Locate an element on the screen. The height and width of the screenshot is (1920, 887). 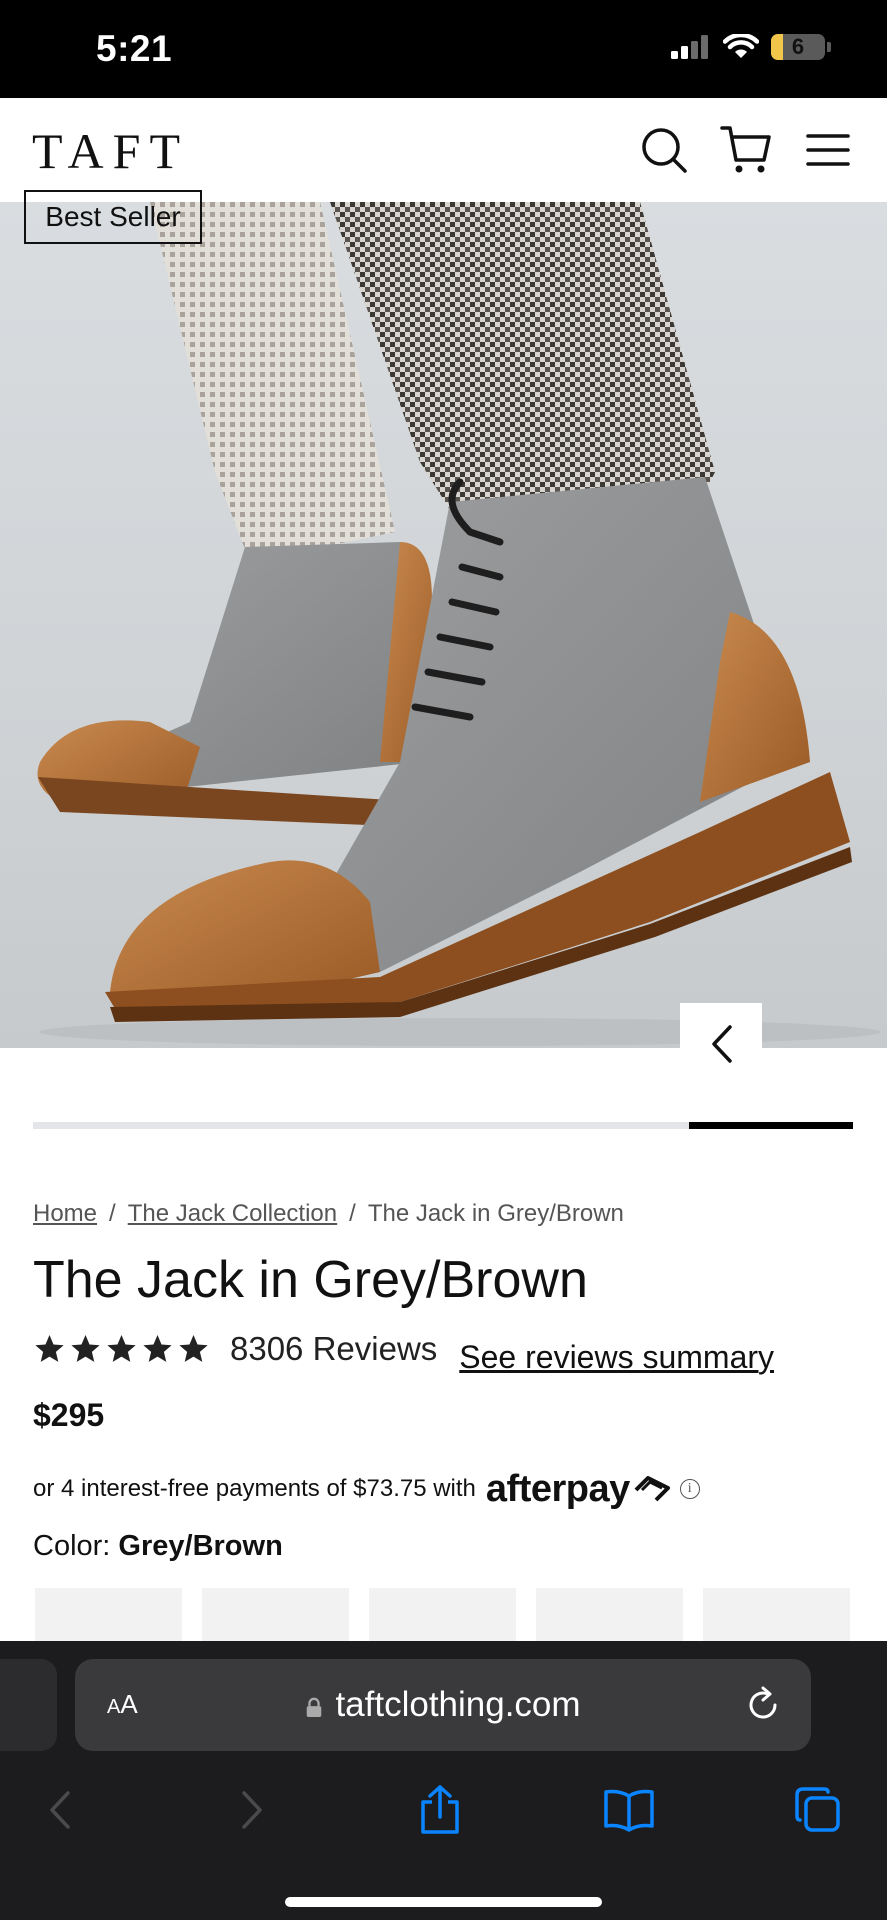
tabs-icon is located at coordinates (818, 1810).